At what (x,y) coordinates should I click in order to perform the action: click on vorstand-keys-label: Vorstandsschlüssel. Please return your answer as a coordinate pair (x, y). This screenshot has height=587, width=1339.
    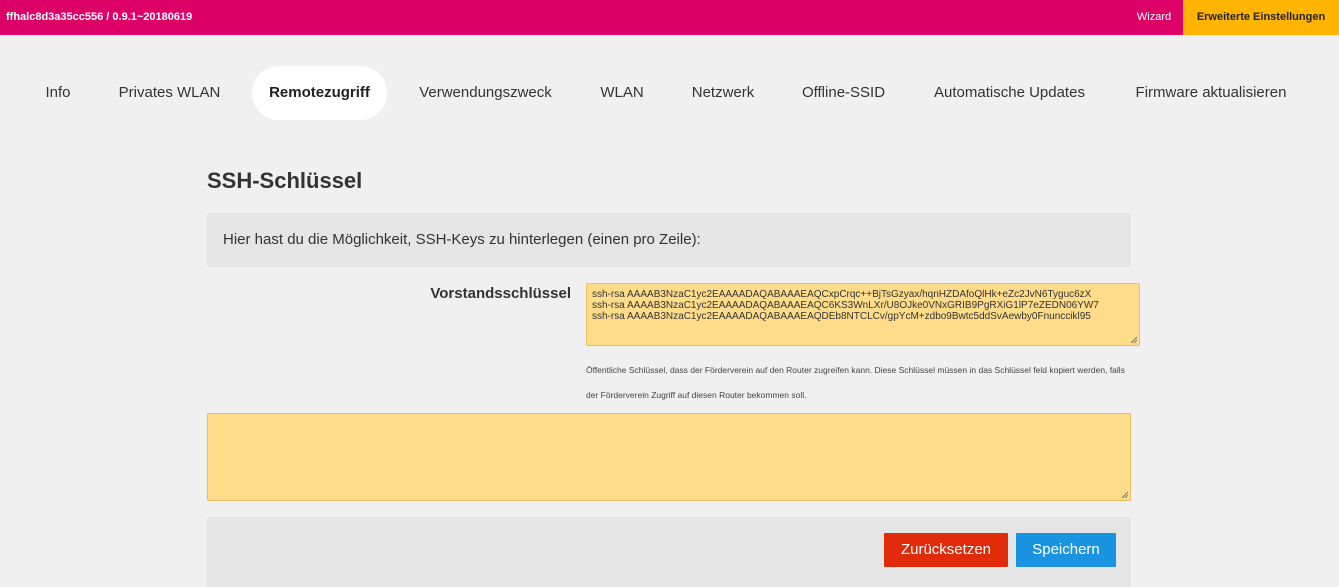
    Looking at the image, I should click on (500, 293).